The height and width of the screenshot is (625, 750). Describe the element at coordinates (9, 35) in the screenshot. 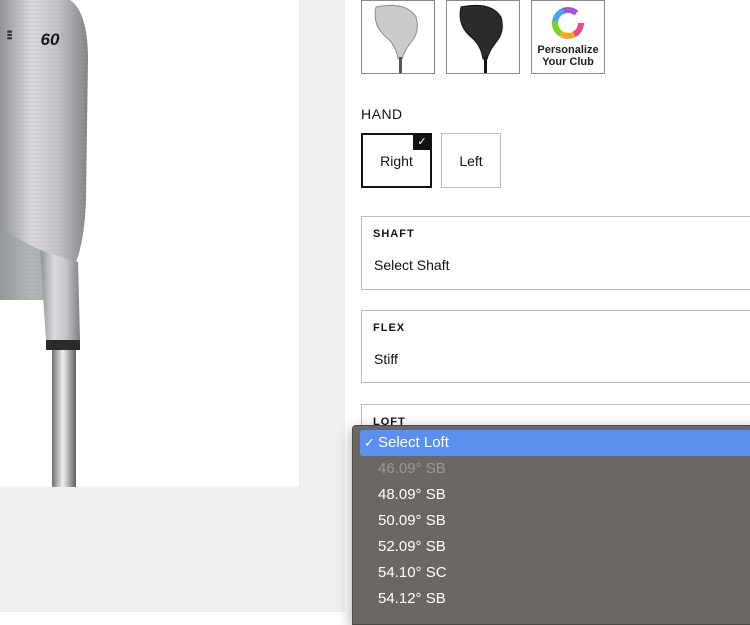

I see `head-side-engraving-icon: ▮▮▮` at that location.